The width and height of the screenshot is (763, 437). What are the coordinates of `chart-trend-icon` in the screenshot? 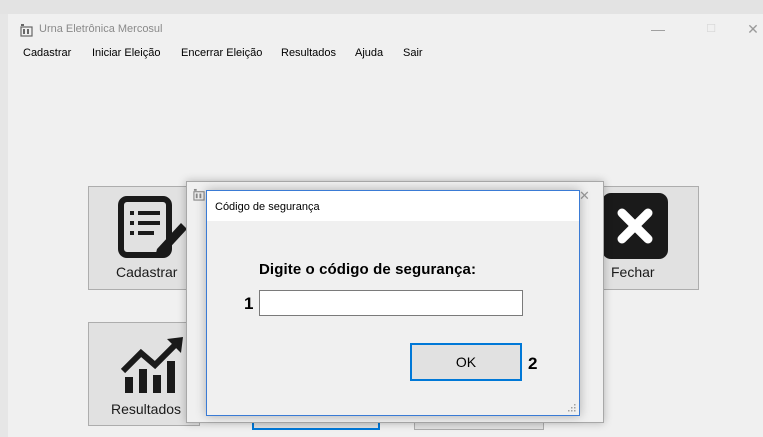 It's located at (152, 365).